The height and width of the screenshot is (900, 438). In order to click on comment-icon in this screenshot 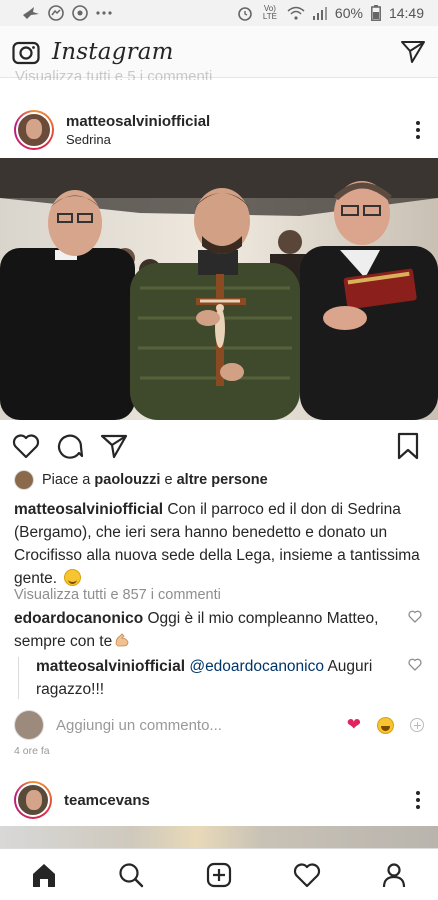, I will do `click(70, 446)`.